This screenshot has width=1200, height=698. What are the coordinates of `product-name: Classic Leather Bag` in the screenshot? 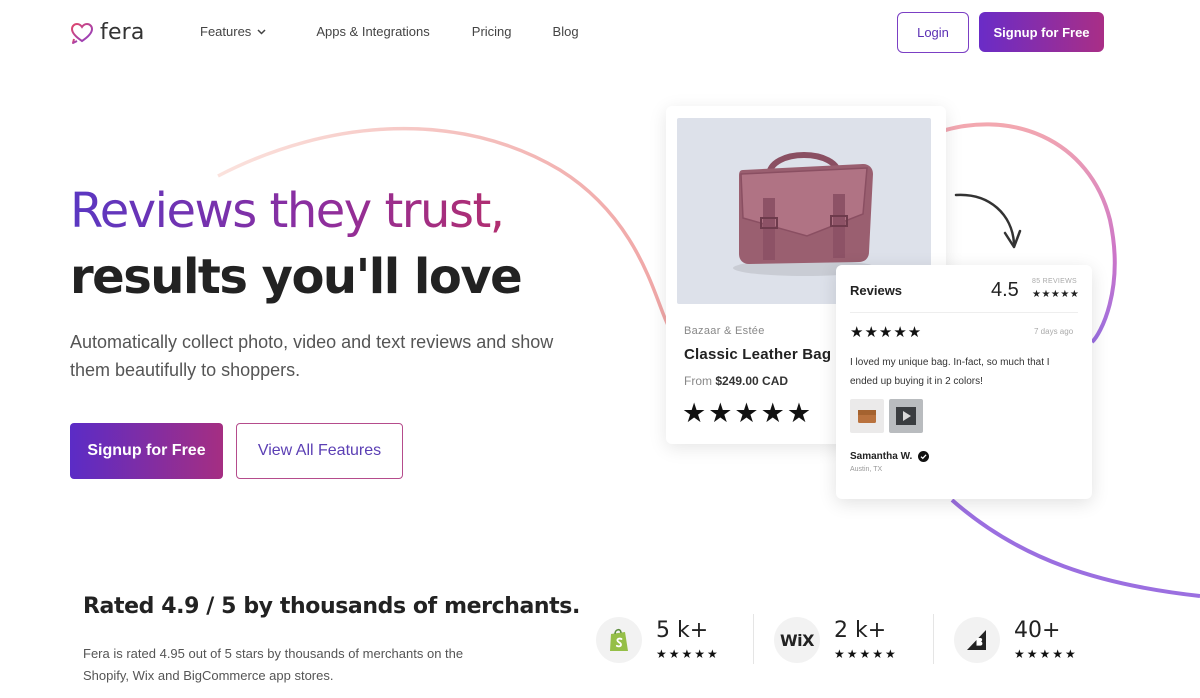 It's located at (758, 354).